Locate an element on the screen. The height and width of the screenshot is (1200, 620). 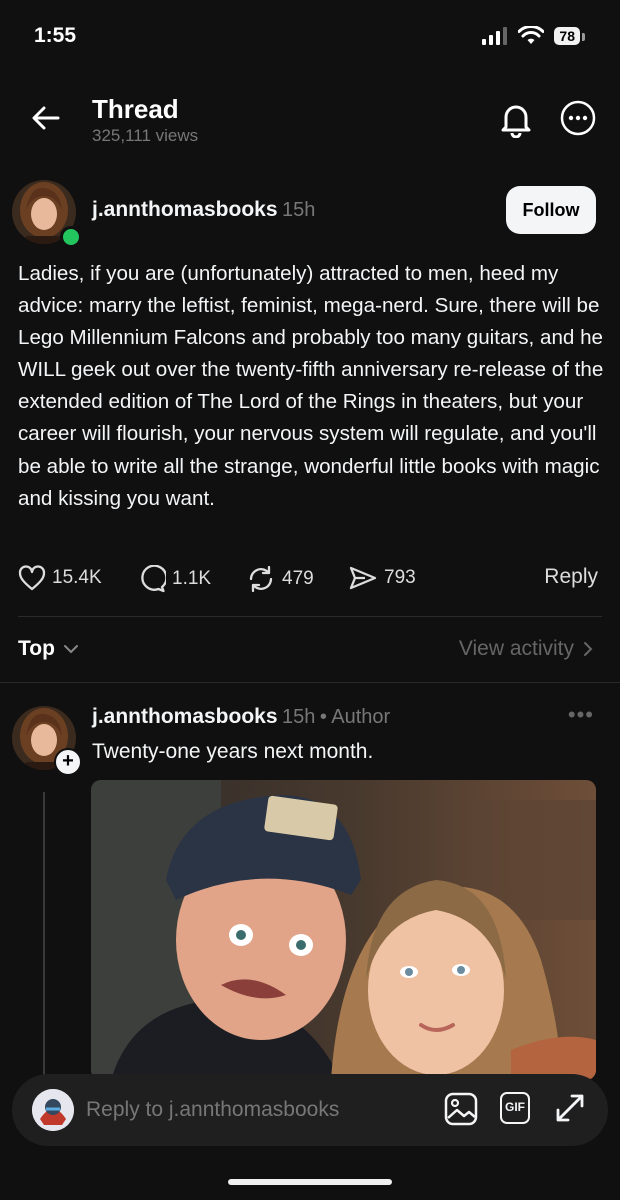
share-count: 793 is located at coordinates (400, 577).